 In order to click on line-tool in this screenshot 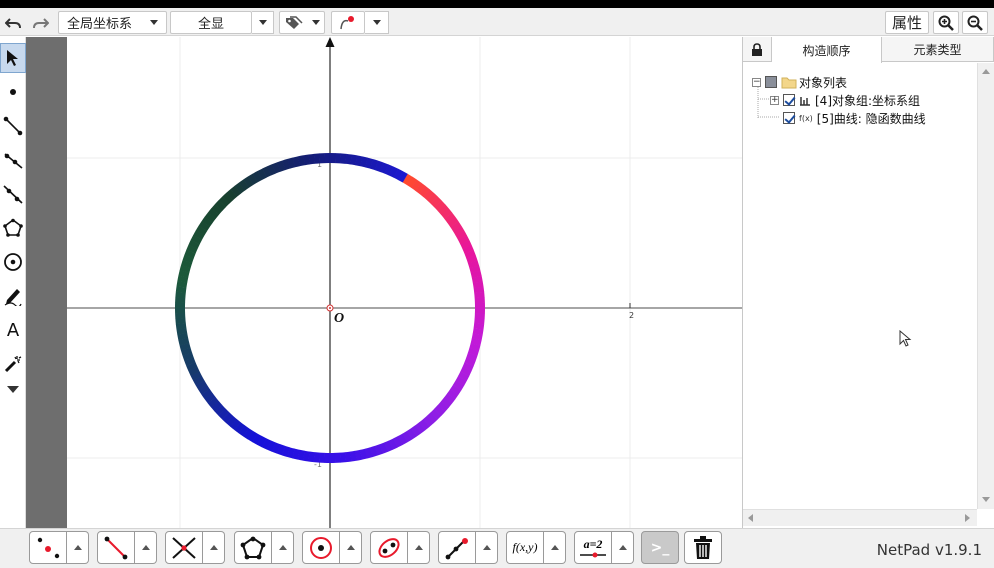, I will do `click(13, 194)`.